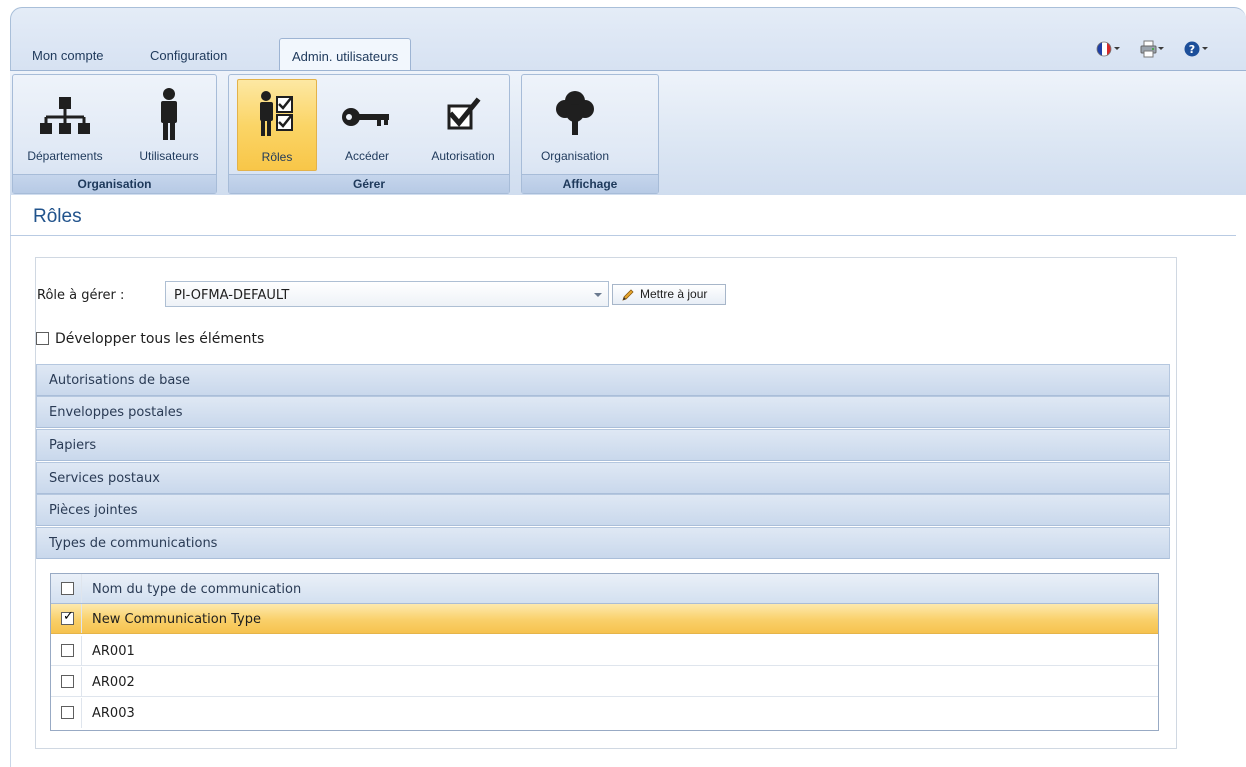  I want to click on grid-header-row: Nom du type de communication, so click(604, 589).